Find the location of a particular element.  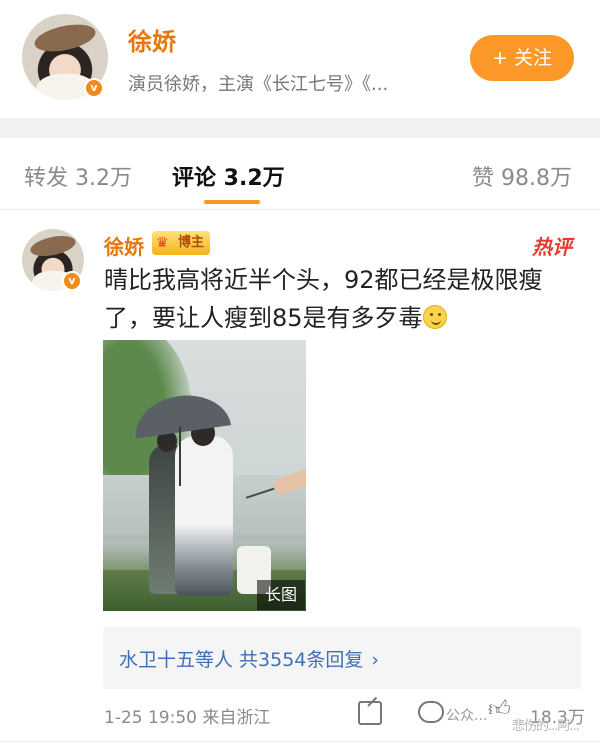

follow-button: + 关注 is located at coordinates (522, 58).